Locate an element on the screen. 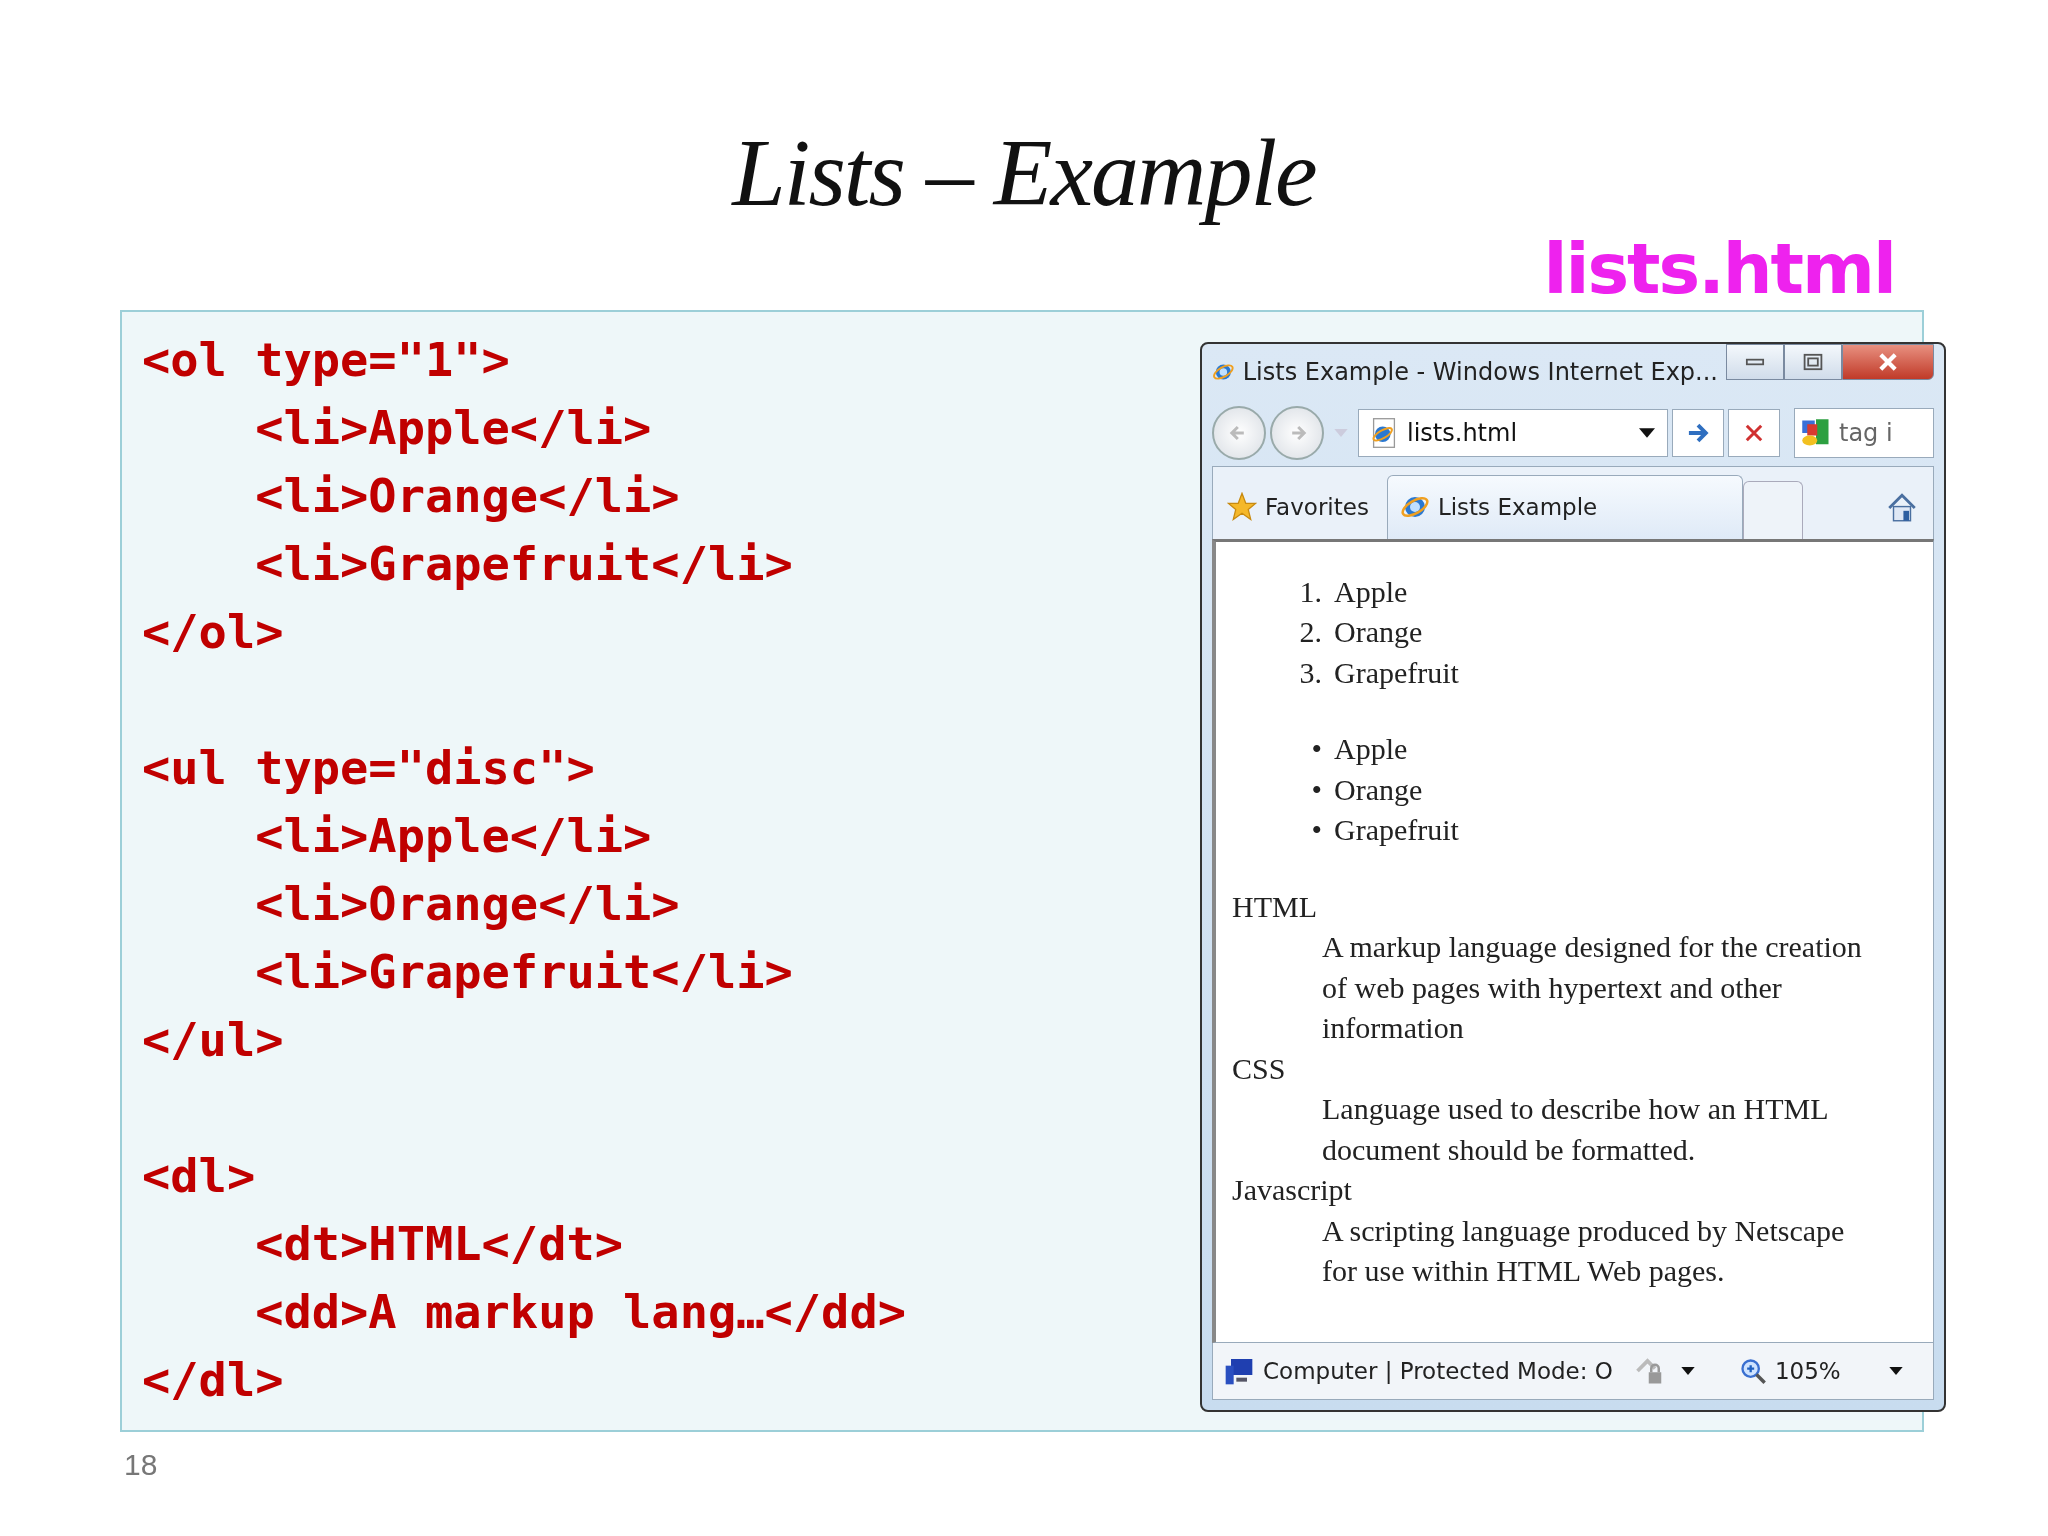 The width and height of the screenshot is (2048, 1536). page-number: 18 is located at coordinates (141, 1465).